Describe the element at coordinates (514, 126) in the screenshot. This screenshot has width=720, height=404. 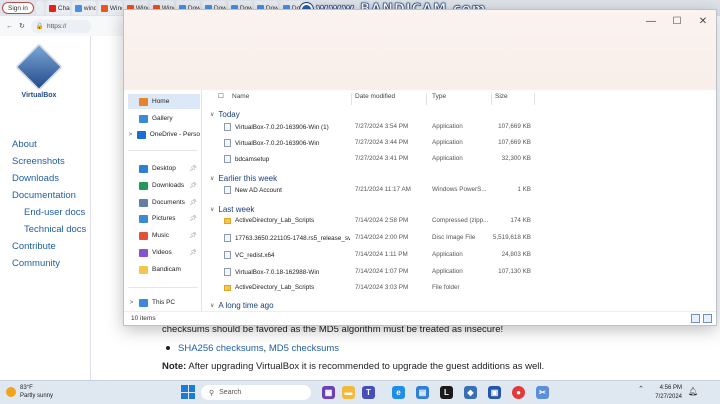
I see `file-size: 107,669 KB` at that location.